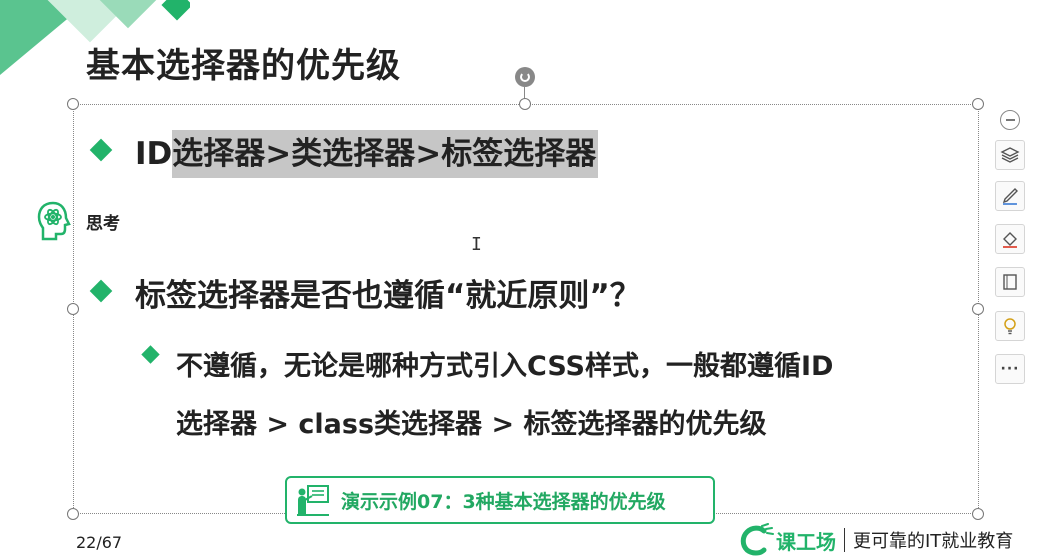 The height and width of the screenshot is (558, 1051). Describe the element at coordinates (99, 542) in the screenshot. I see `page-number: 22/67` at that location.